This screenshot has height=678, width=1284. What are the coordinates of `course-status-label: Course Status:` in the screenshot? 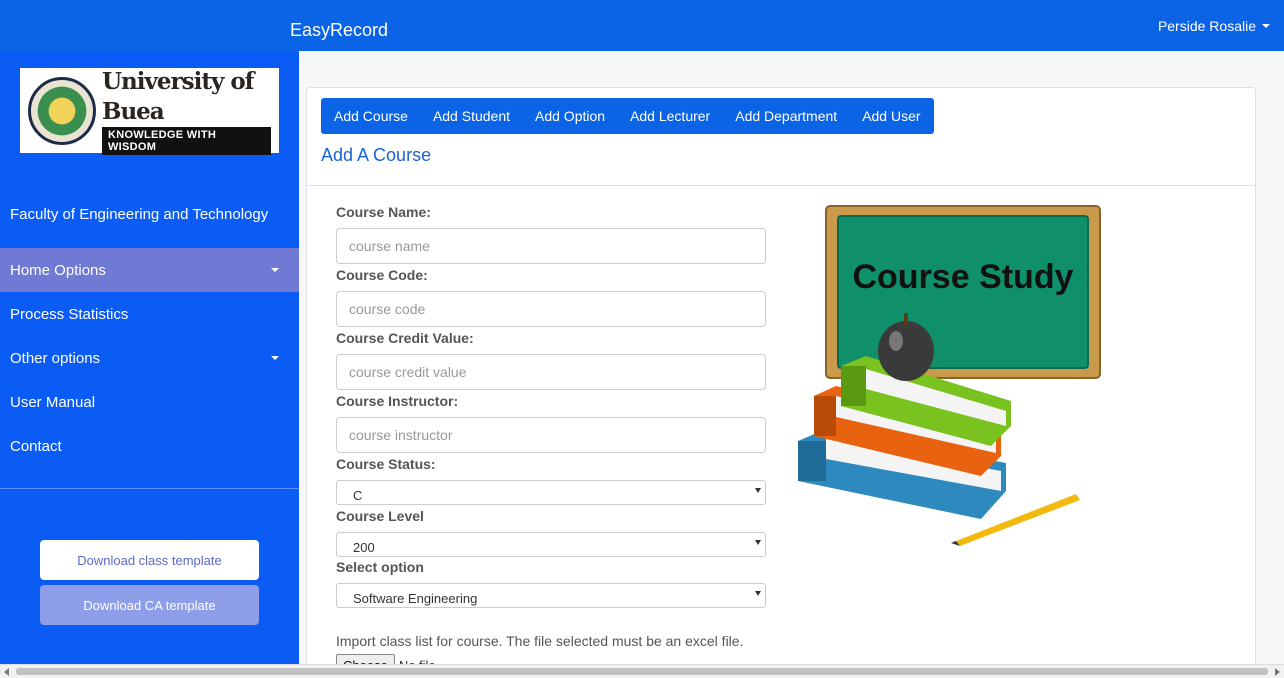 It's located at (386, 464).